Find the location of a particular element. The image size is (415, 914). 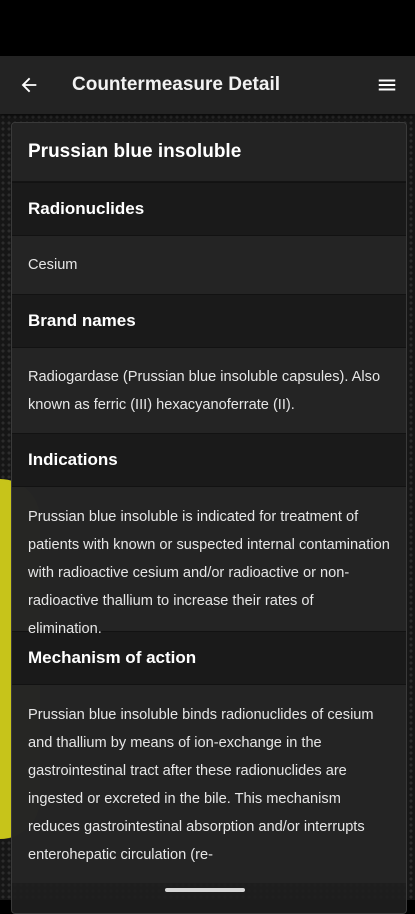

status-bar is located at coordinates (207, 28).